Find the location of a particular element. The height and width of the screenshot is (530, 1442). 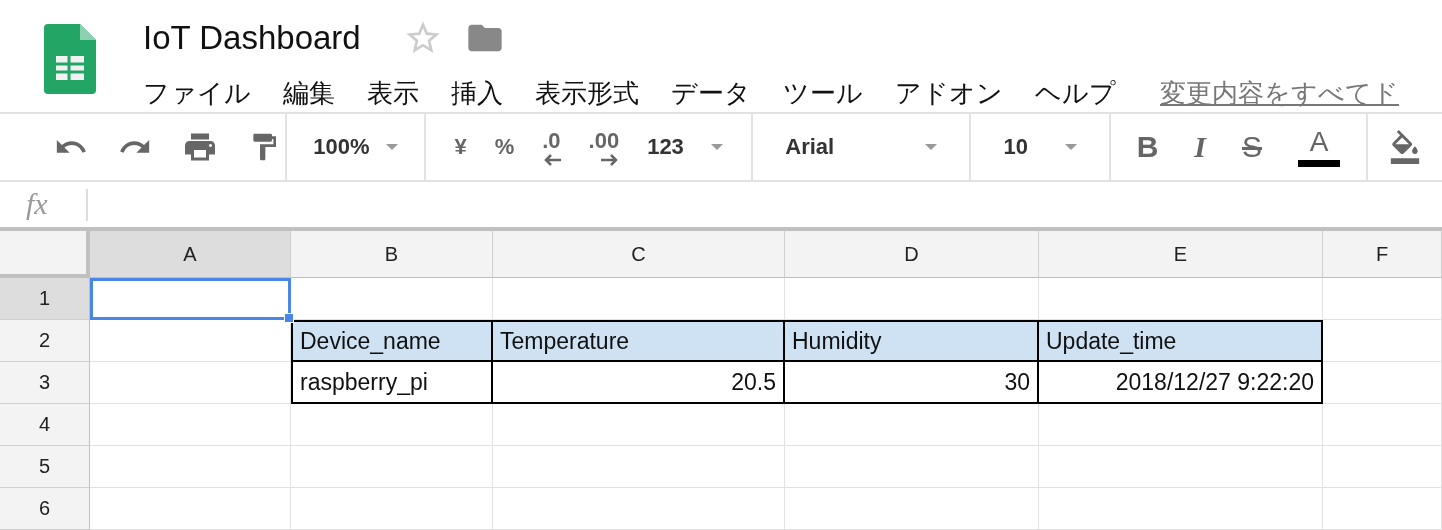

menu-item: 編集 is located at coordinates (309, 93).